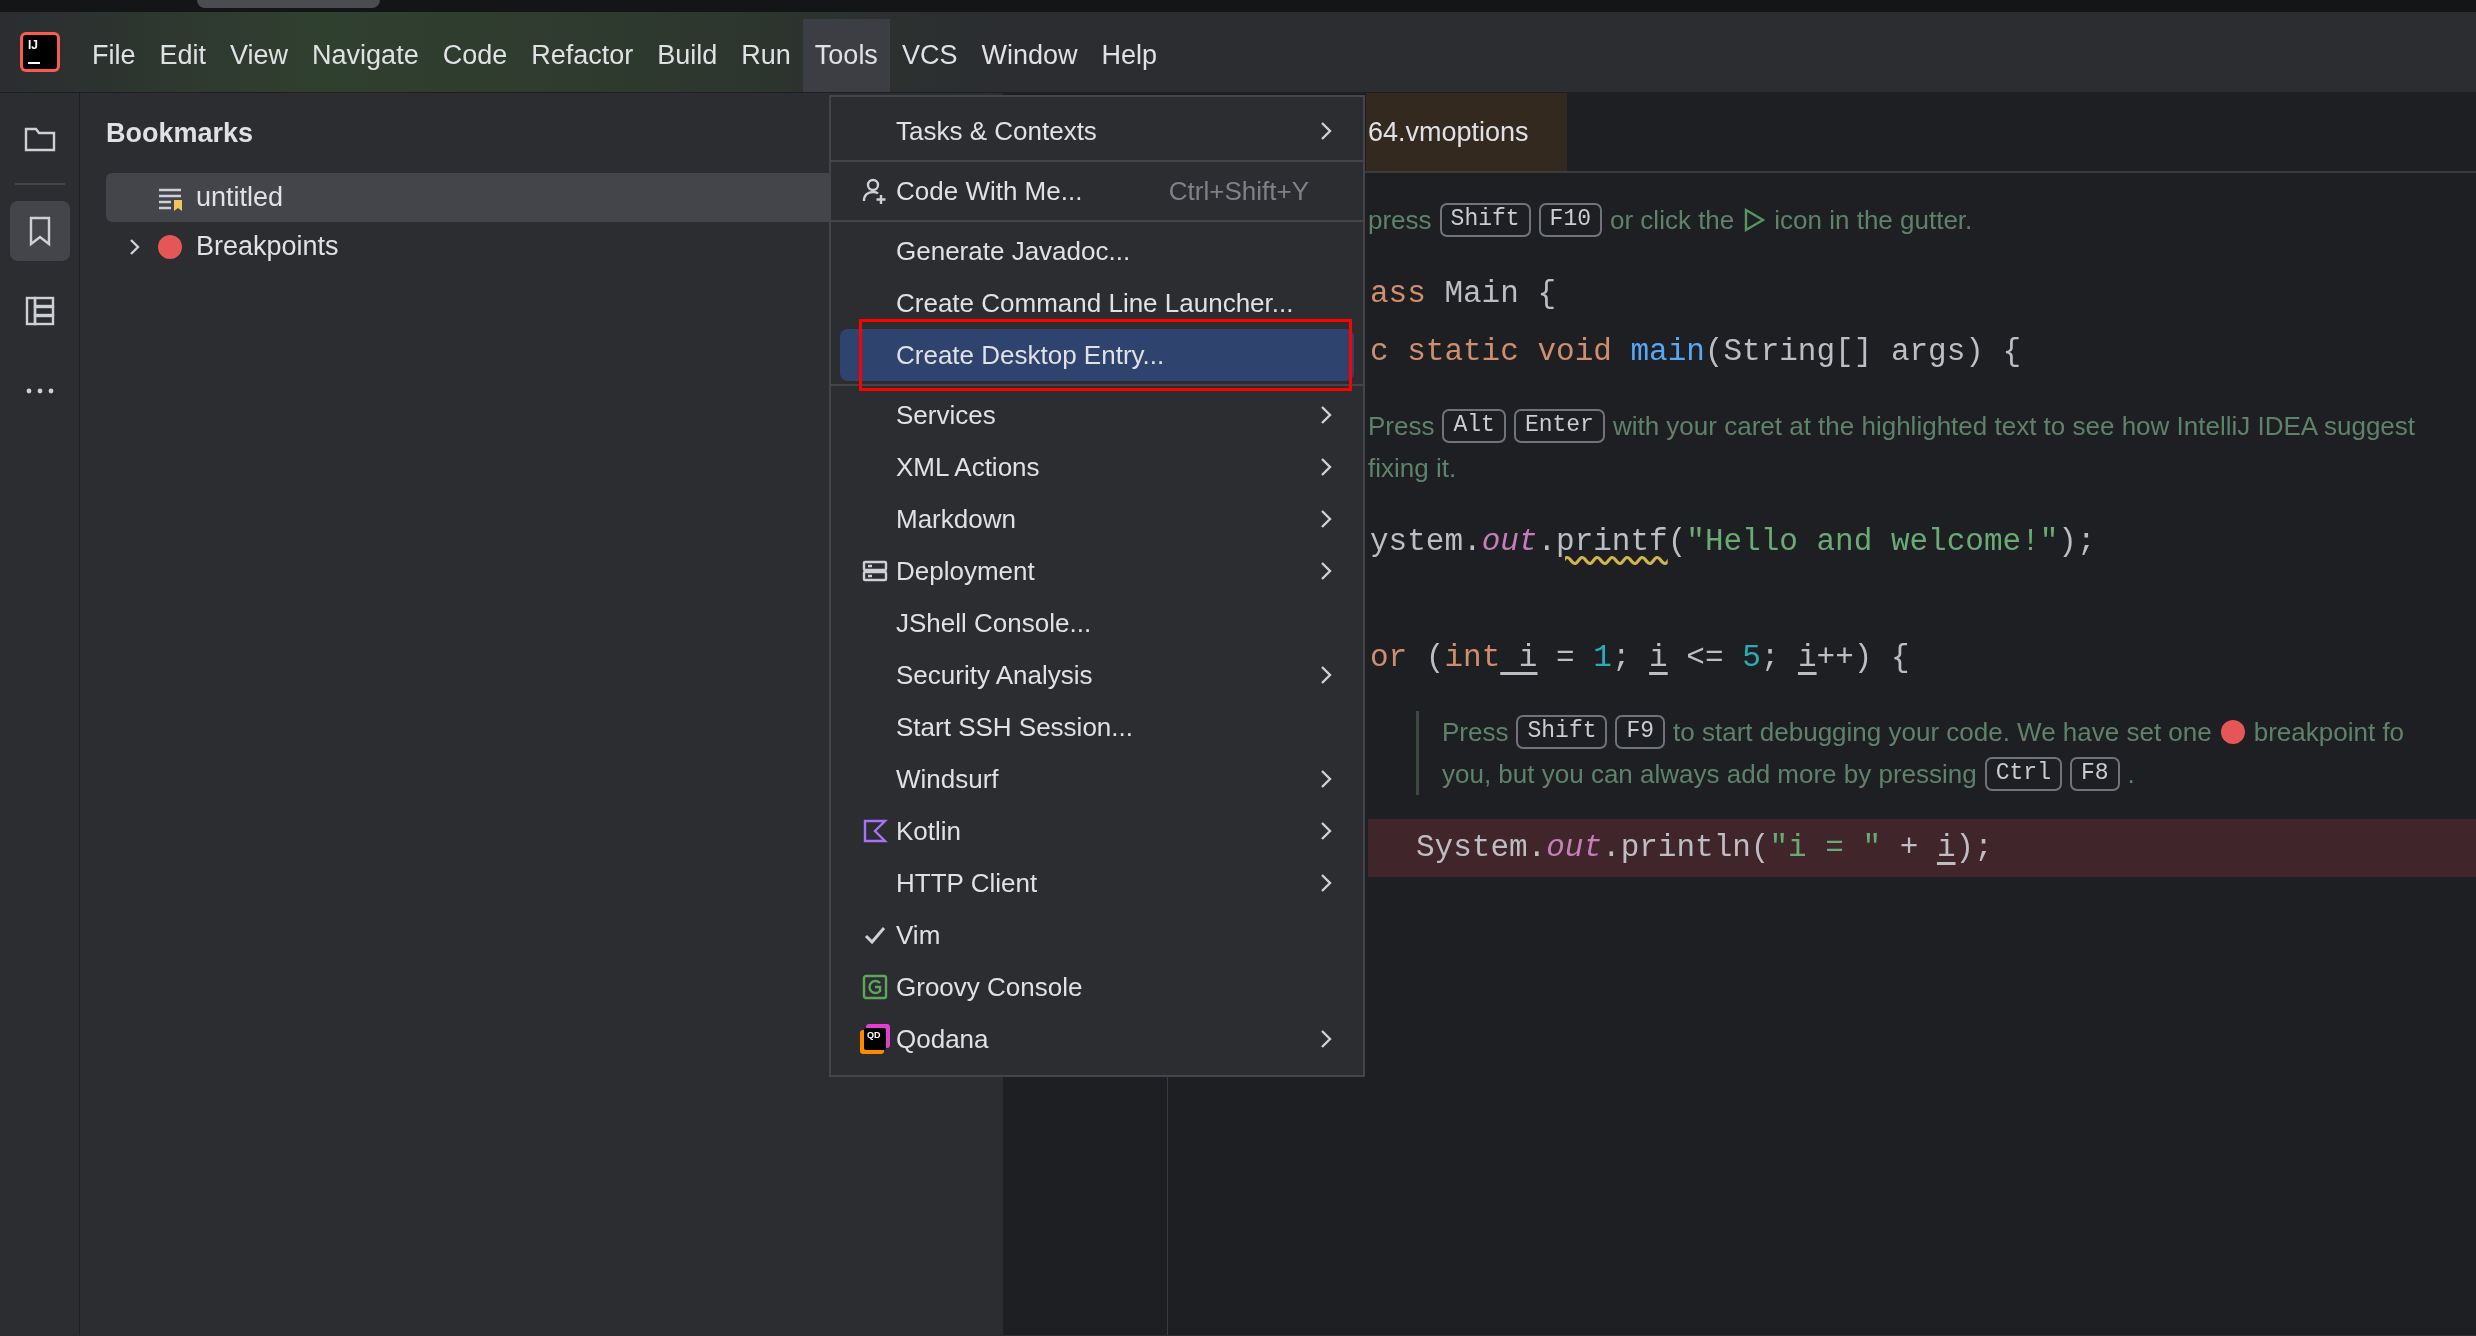 The height and width of the screenshot is (1336, 2476). What do you see at coordinates (114, 55) in the screenshot?
I see `menu-item: File` at bounding box center [114, 55].